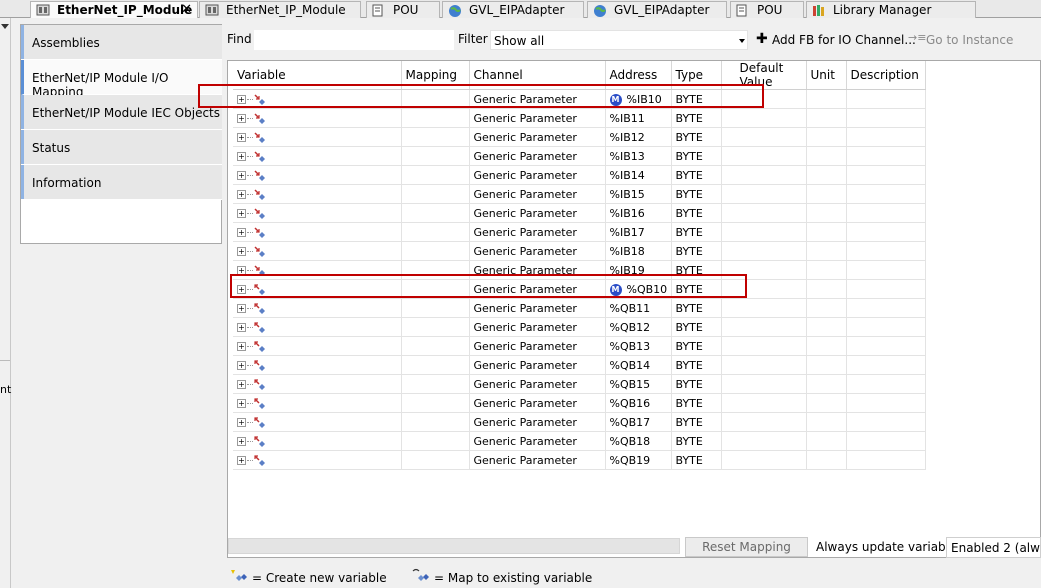  I want to click on column-header-mapping: Mapping, so click(435, 75).